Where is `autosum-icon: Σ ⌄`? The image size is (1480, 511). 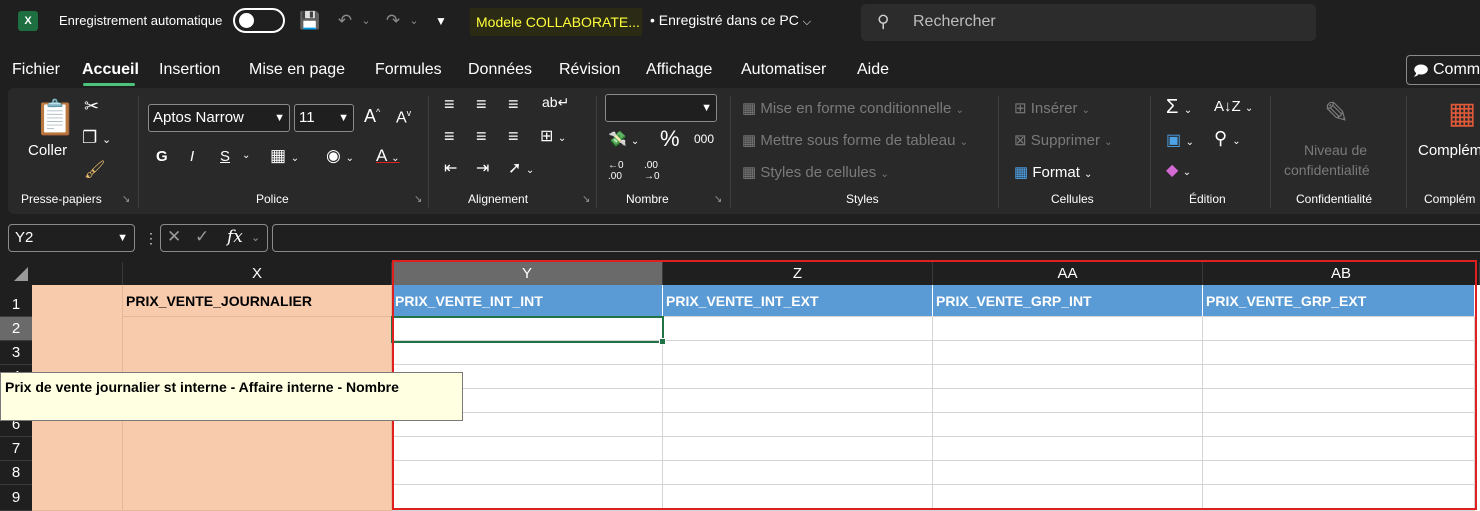 autosum-icon: Σ ⌄ is located at coordinates (1179, 107).